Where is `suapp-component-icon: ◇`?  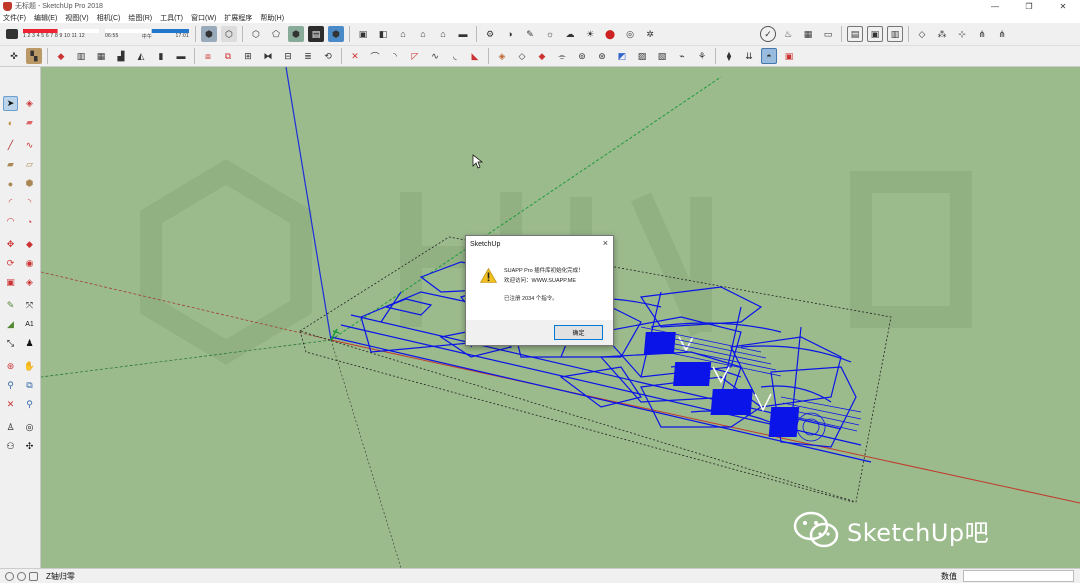
suapp-component-icon: ◇ is located at coordinates (522, 56).